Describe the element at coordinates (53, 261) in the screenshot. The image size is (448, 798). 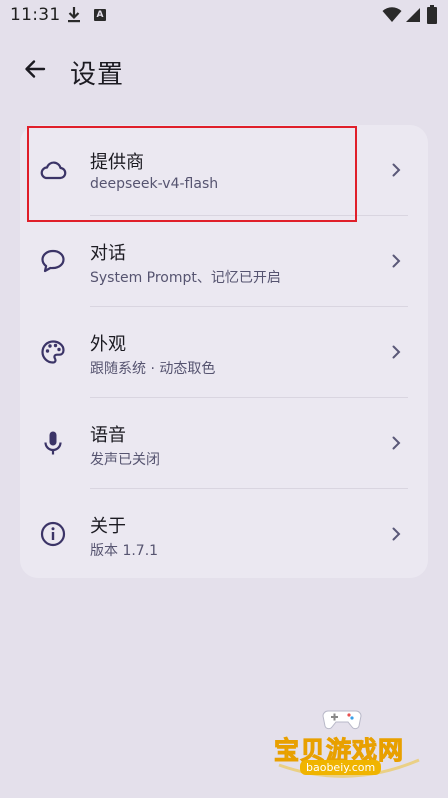
I see `chat-bubble-icon` at that location.